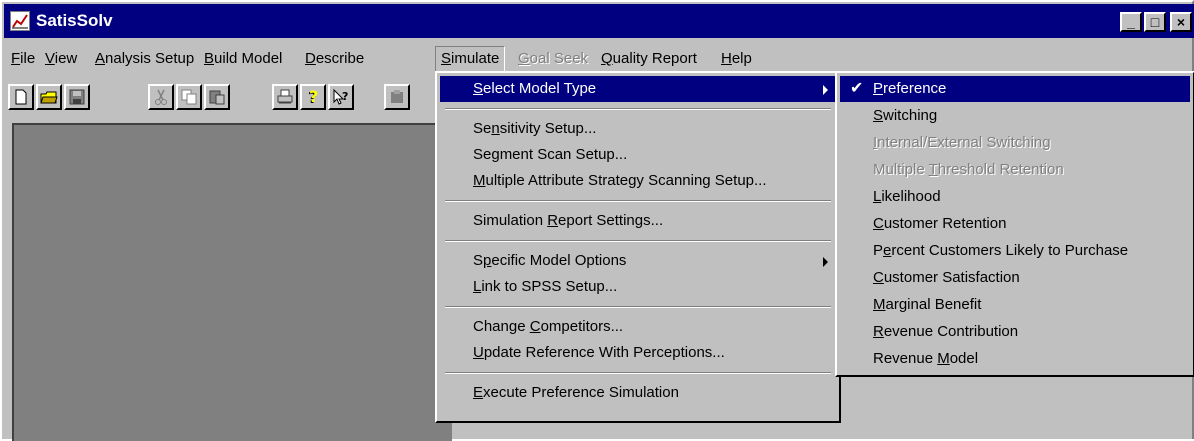 Image resolution: width=1194 pixels, height=441 pixels. What do you see at coordinates (1015, 89) in the screenshot?
I see `model-type-preference: ✔ Preference` at bounding box center [1015, 89].